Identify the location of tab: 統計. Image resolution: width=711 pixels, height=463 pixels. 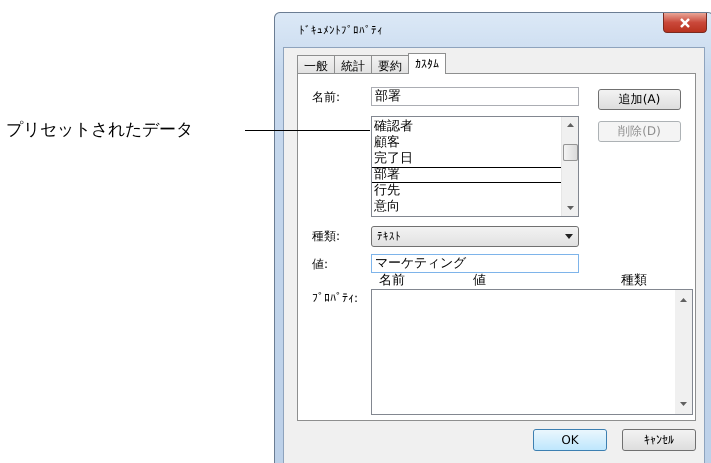
(353, 64).